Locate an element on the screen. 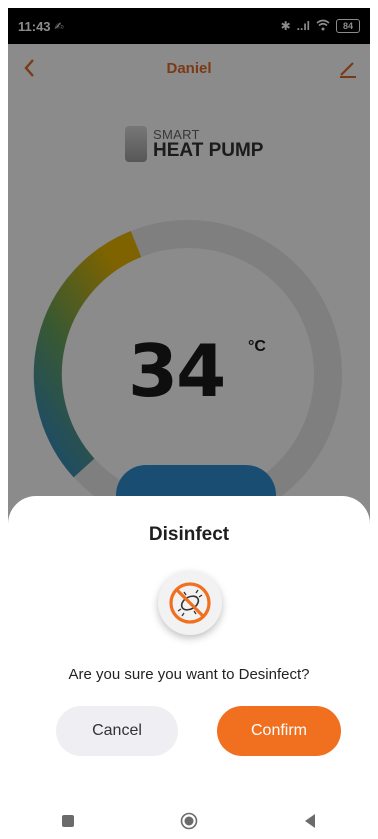 The image size is (378, 839). dialog-title: Disinfect is located at coordinates (189, 534).